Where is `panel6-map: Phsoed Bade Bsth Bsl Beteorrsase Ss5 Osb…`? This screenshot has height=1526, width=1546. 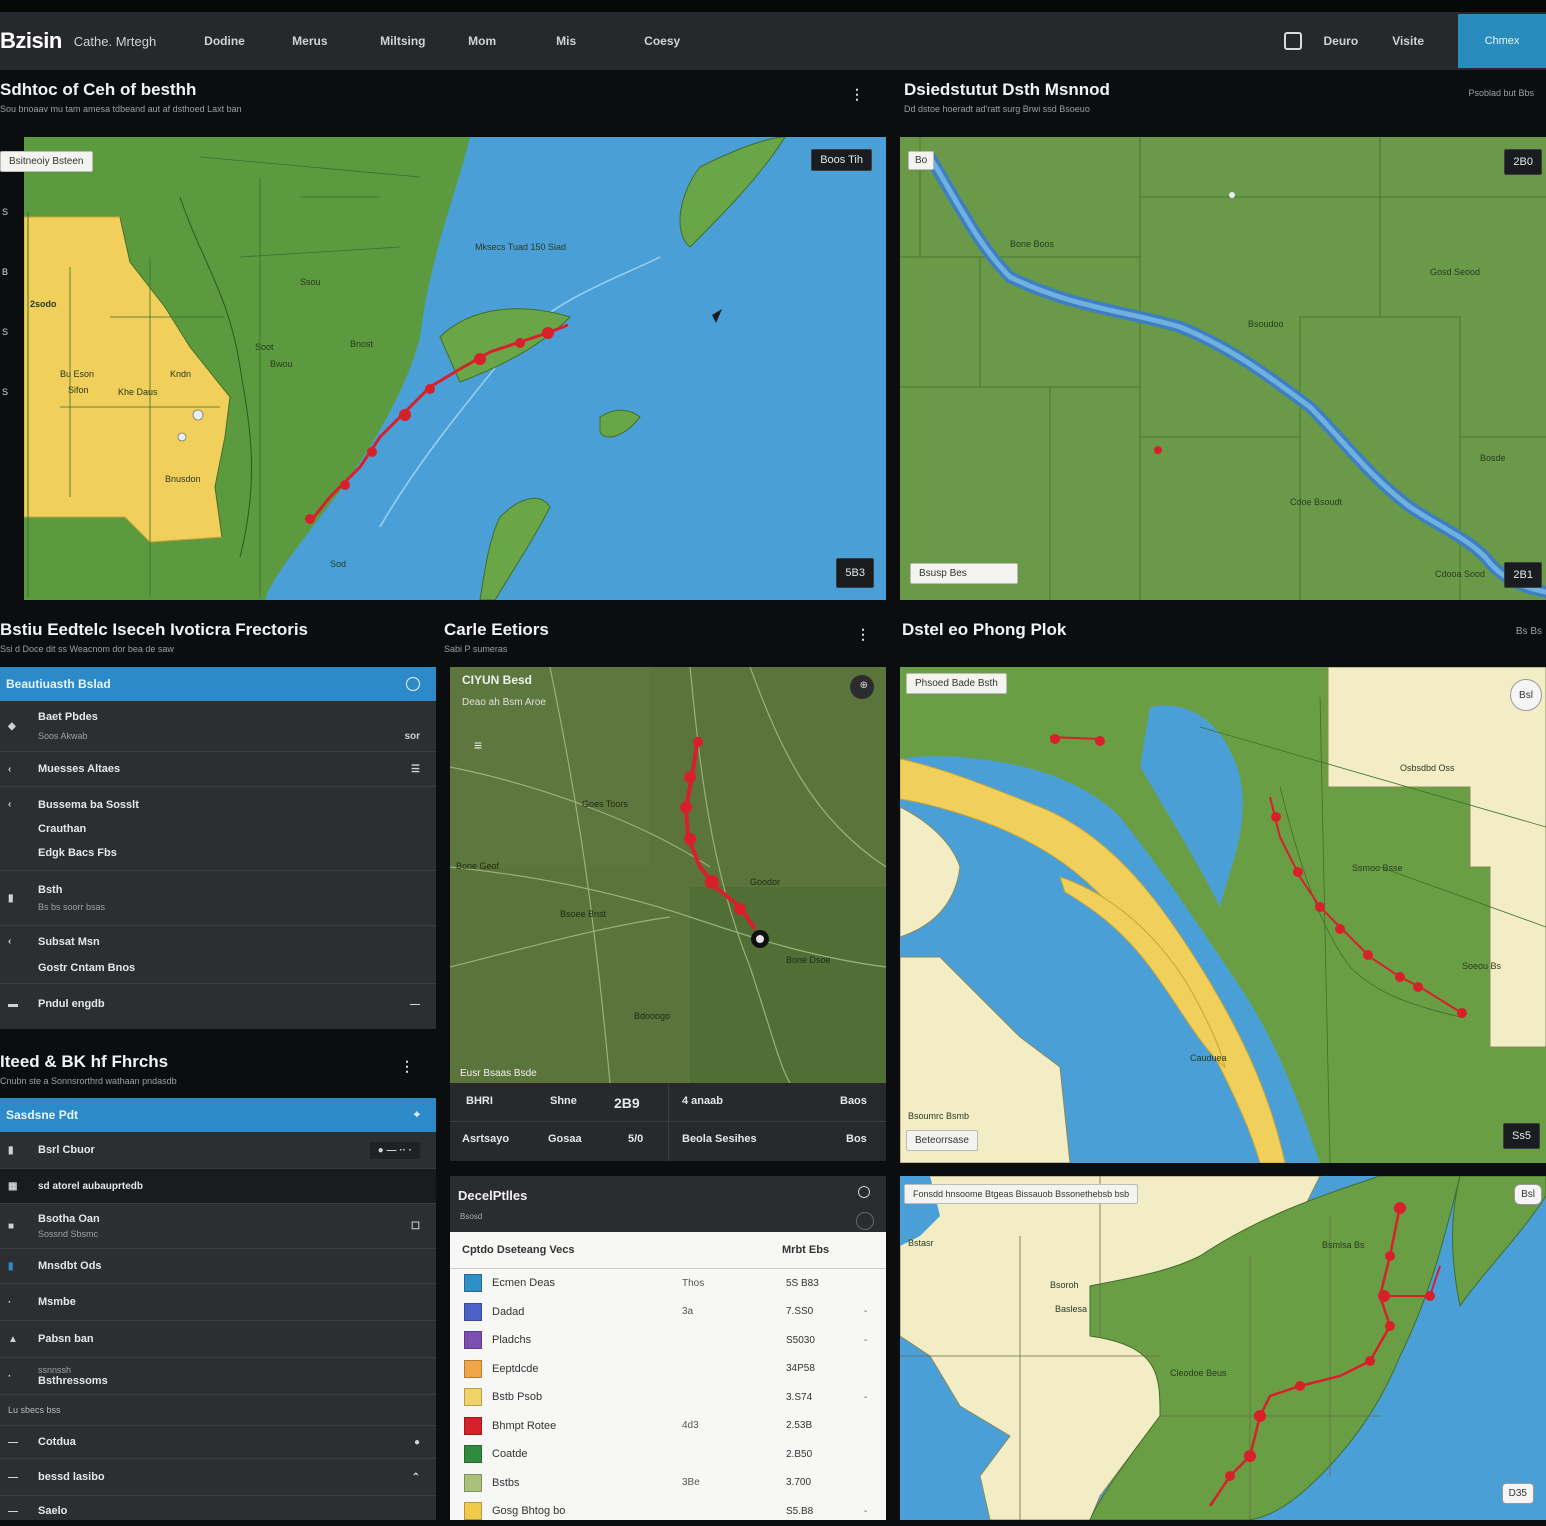 panel6-map: Phsoed Bade Bsth Bsl Beteorrsase Ss5 Osb… is located at coordinates (1223, 915).